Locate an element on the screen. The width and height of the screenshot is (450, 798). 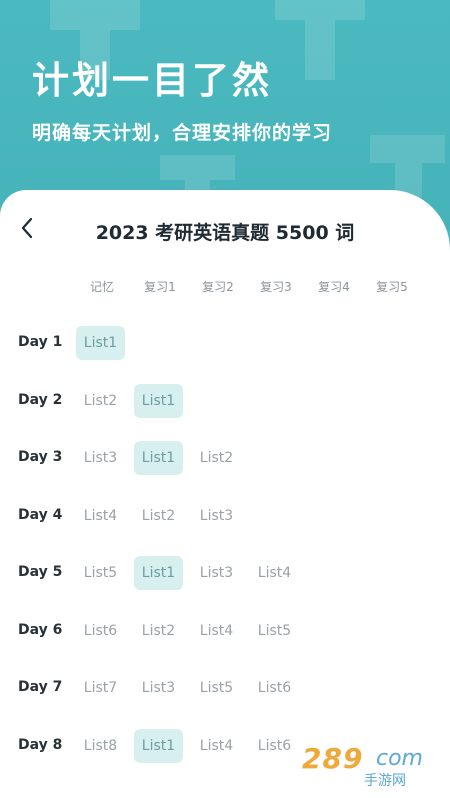
hero-subline: 明确每天计划，合理安排你的学习 is located at coordinates (182, 133).